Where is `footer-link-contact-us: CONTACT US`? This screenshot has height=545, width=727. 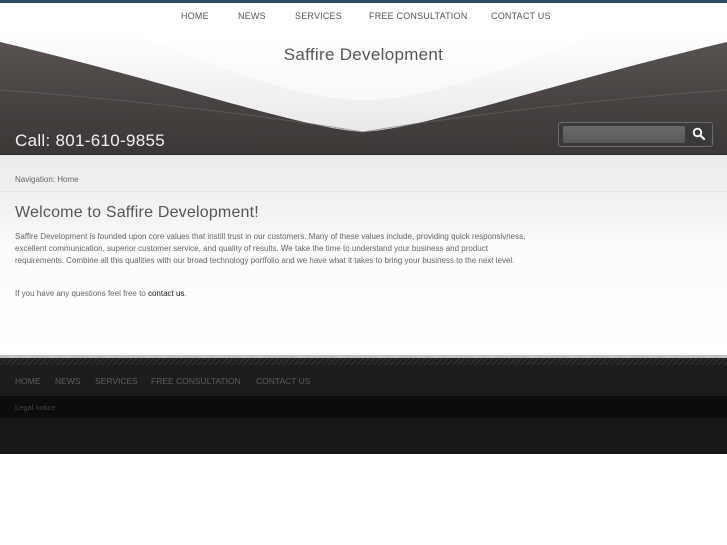
footer-link-contact-us: CONTACT US is located at coordinates (283, 381).